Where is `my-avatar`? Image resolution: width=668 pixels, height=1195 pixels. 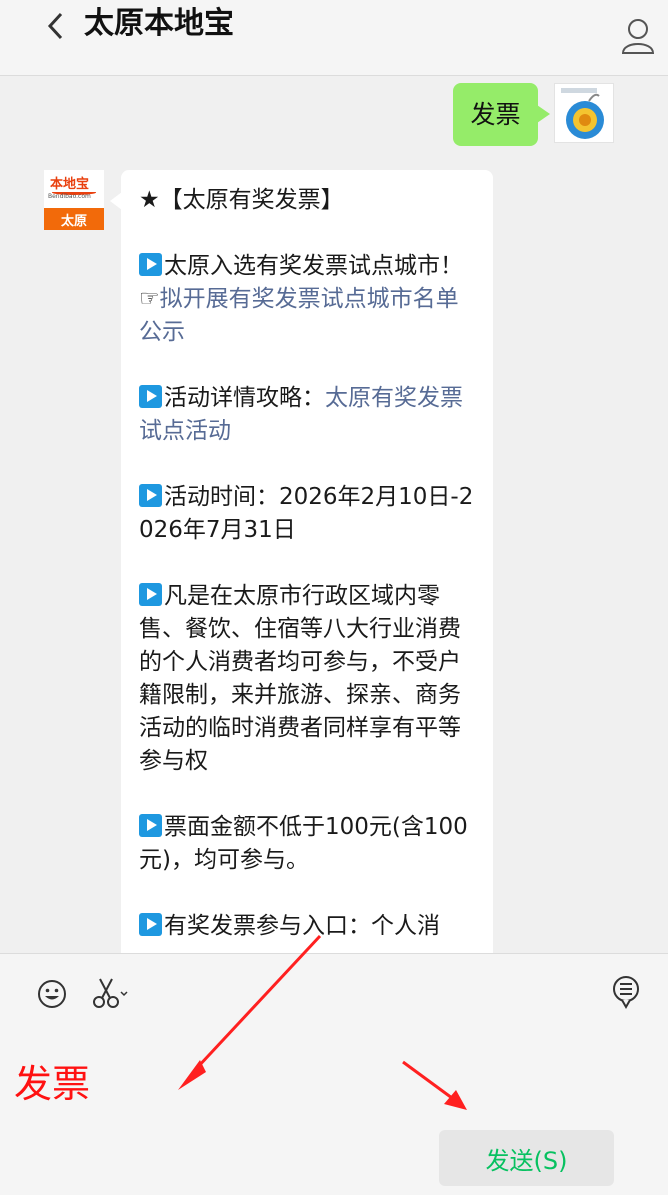 my-avatar is located at coordinates (584, 113).